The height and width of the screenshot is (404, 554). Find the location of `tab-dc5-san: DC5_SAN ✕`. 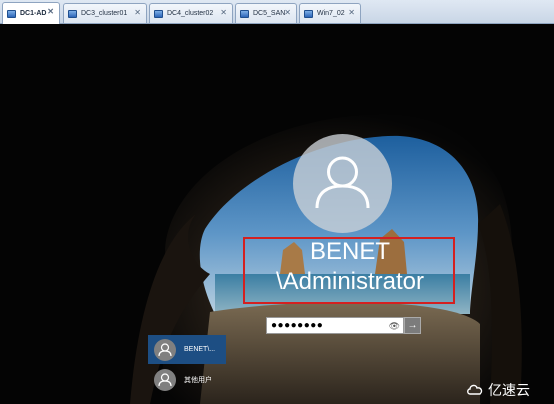

tab-dc5-san: DC5_SAN ✕ is located at coordinates (266, 13).